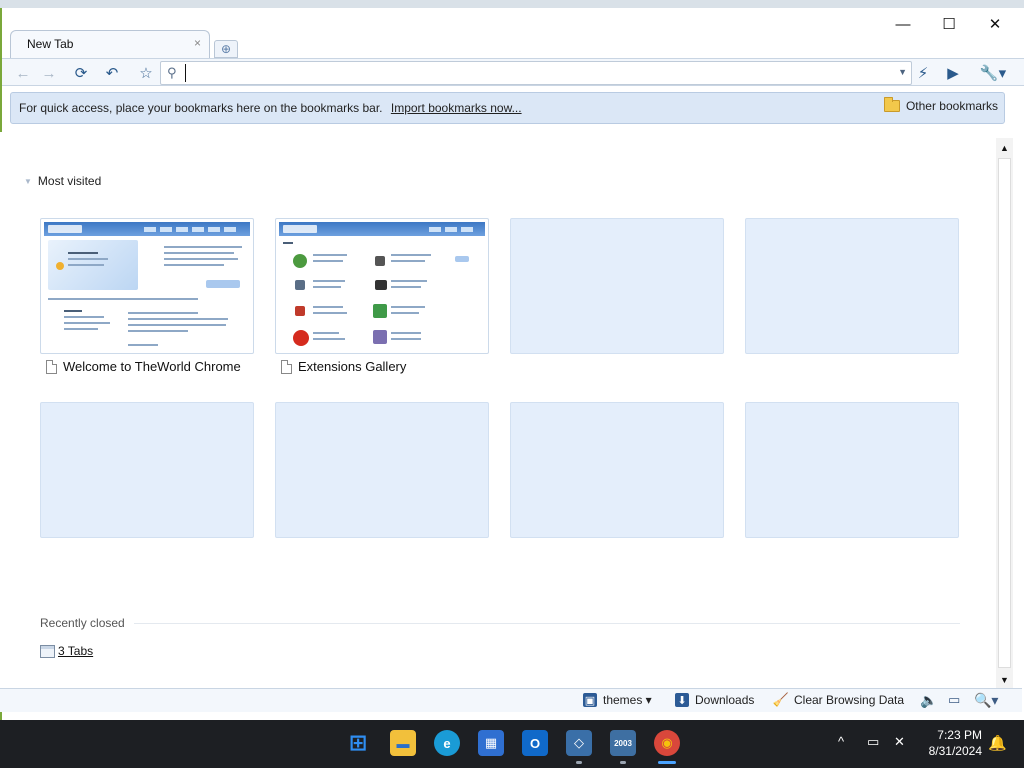 The height and width of the screenshot is (768, 1024). I want to click on sound-icon: 🔈, so click(928, 700).